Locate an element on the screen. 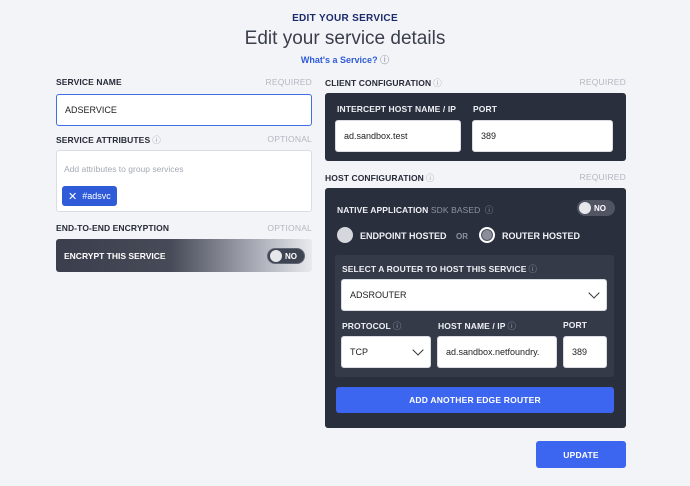 The height and width of the screenshot is (486, 690). protocol-label: PROTOCOL ⓘ is located at coordinates (372, 326).